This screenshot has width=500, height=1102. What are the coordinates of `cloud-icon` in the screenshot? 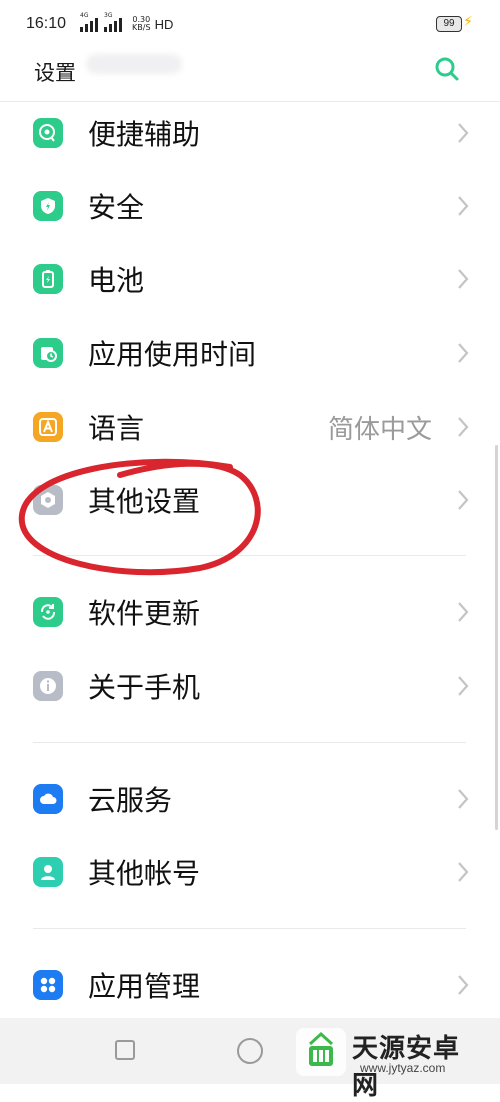 It's located at (48, 799).